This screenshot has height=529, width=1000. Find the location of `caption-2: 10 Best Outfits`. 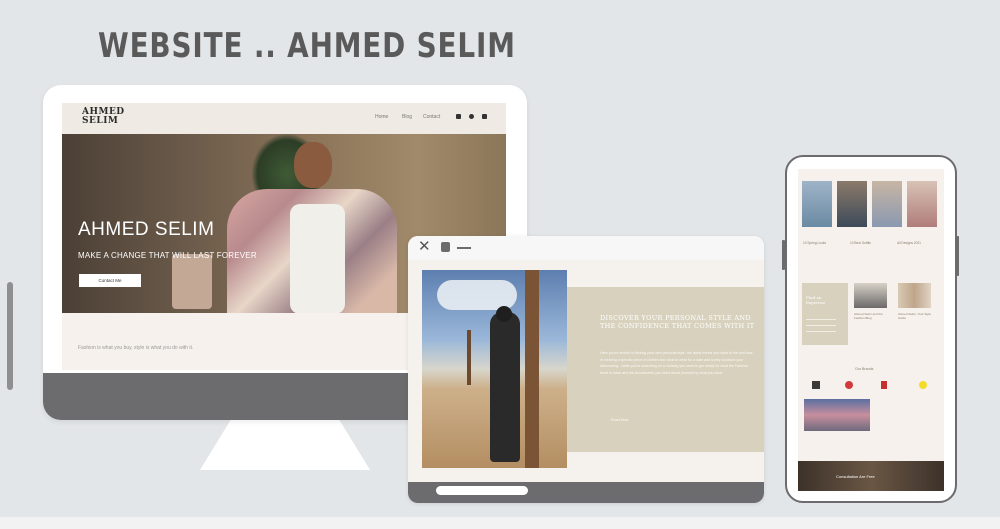

caption-2: 10 Best Outfits is located at coordinates (860, 243).